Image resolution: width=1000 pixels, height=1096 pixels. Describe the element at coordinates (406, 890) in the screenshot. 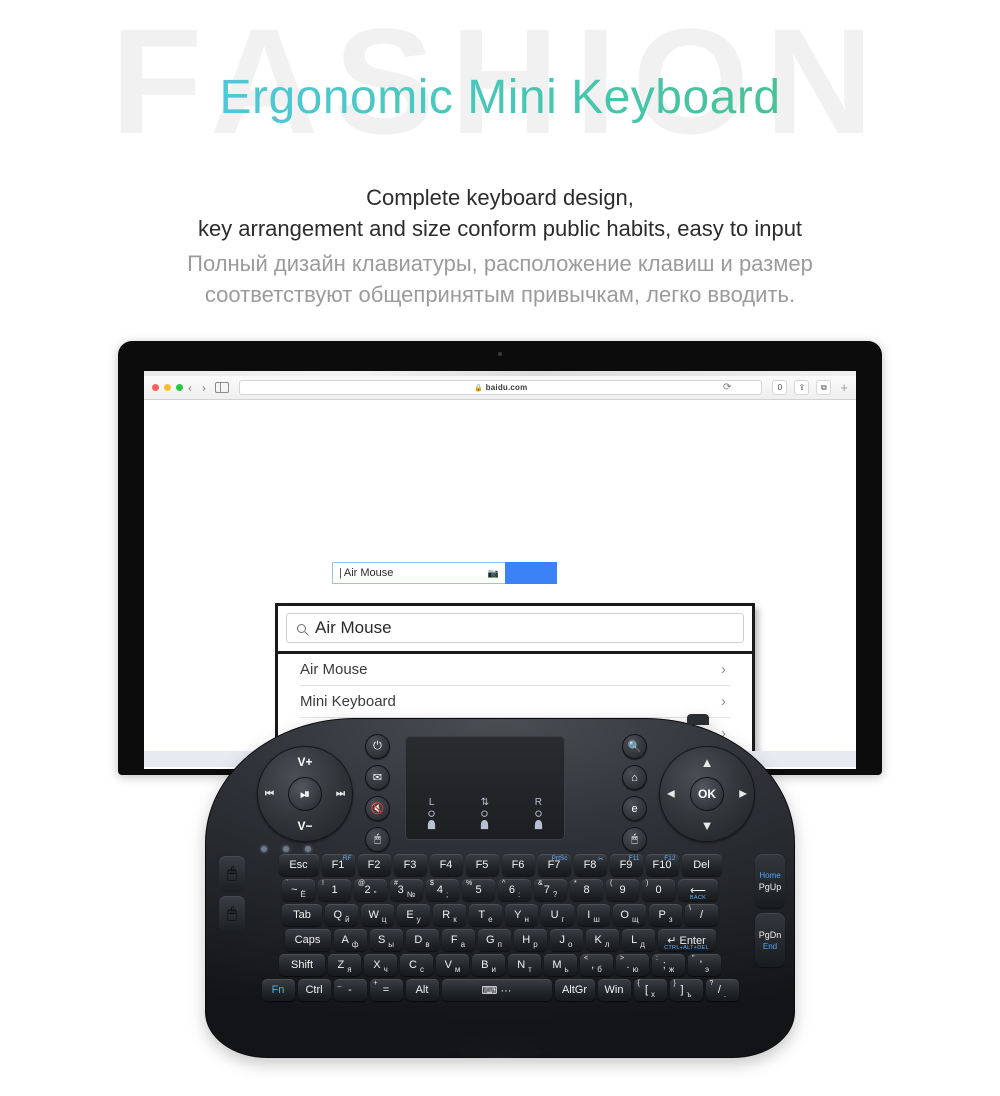

I see `key-3: #3 №` at that location.